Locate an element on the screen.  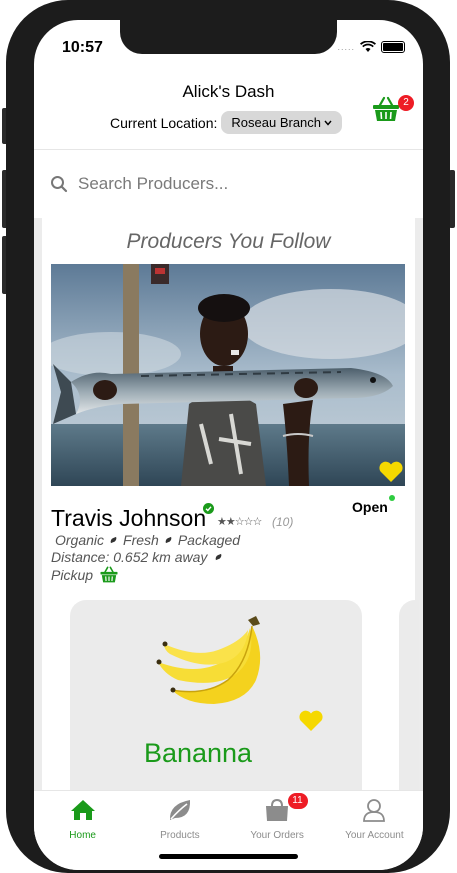
section-title: Producers You Follow is located at coordinates (228, 241).